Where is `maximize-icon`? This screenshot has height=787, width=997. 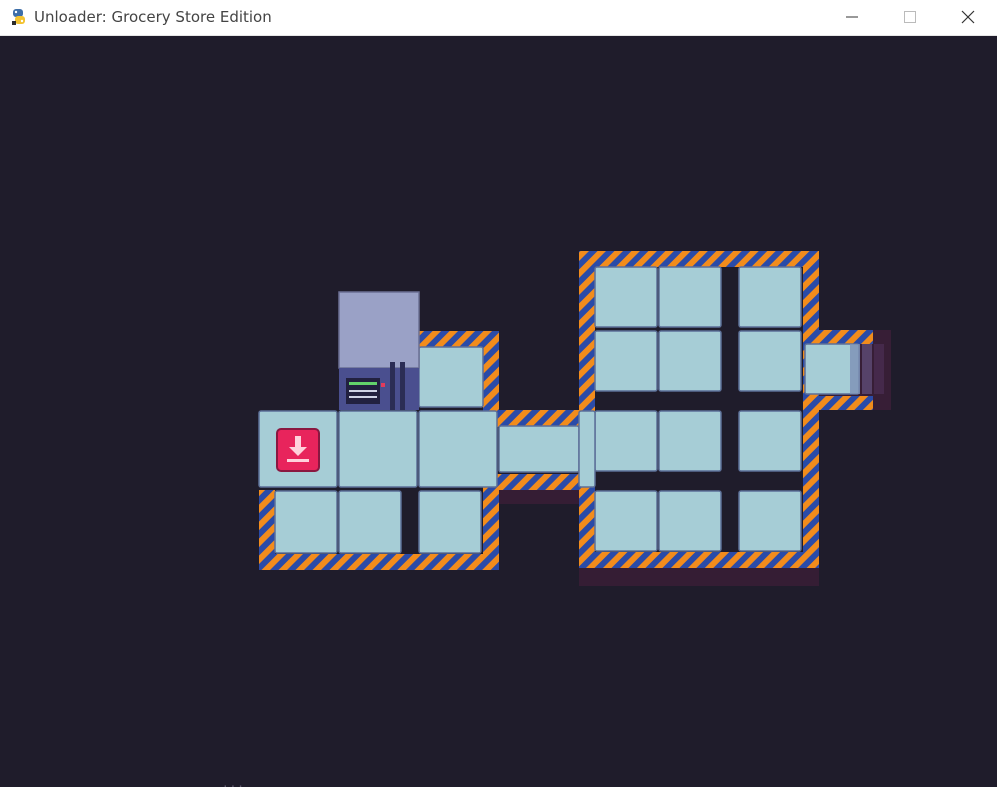 maximize-icon is located at coordinates (910, 17).